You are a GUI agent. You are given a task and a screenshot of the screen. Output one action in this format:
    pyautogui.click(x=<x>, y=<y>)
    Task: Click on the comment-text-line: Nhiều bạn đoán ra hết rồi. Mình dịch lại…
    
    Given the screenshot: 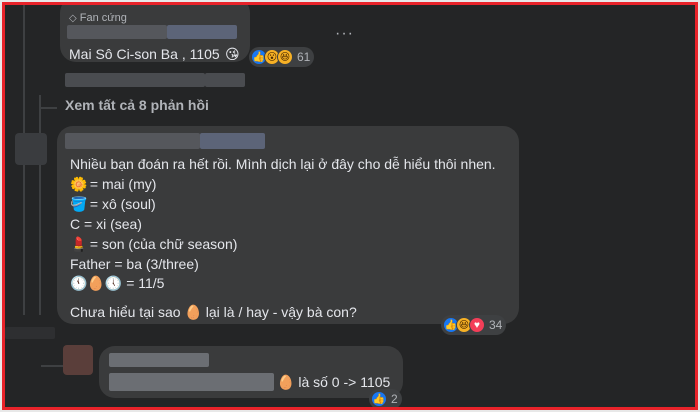 What is the action you would take?
    pyautogui.click(x=283, y=164)
    